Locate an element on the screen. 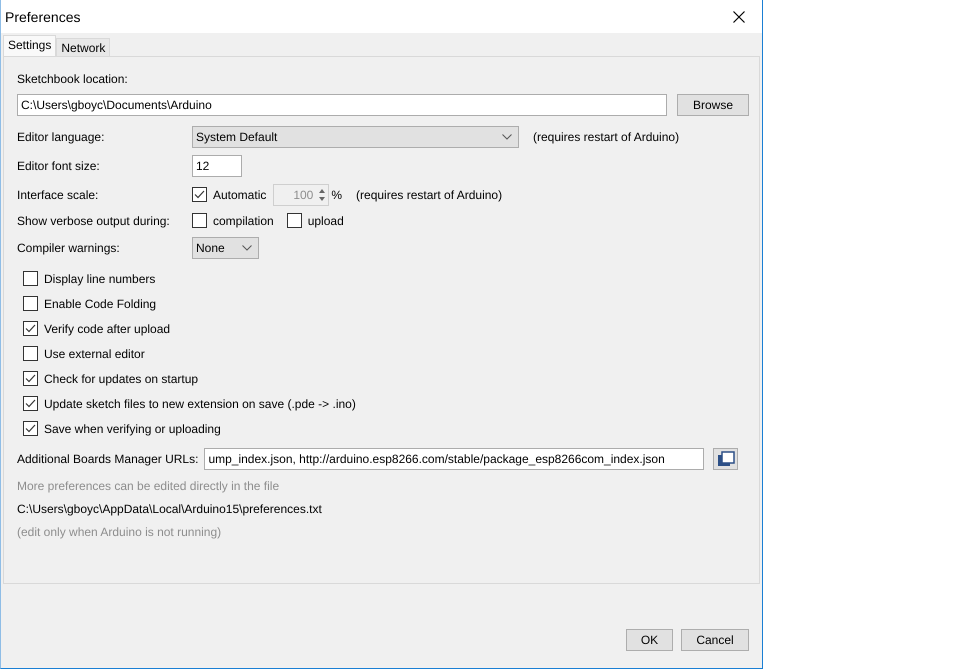 The height and width of the screenshot is (670, 960). percent-label: % is located at coordinates (336, 195).